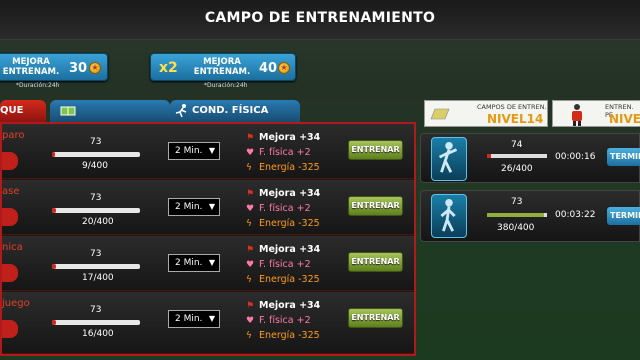 The width and height of the screenshot is (640, 360). I want to click on boost-label: MEJORA ENTRENAM., so click(31, 67).